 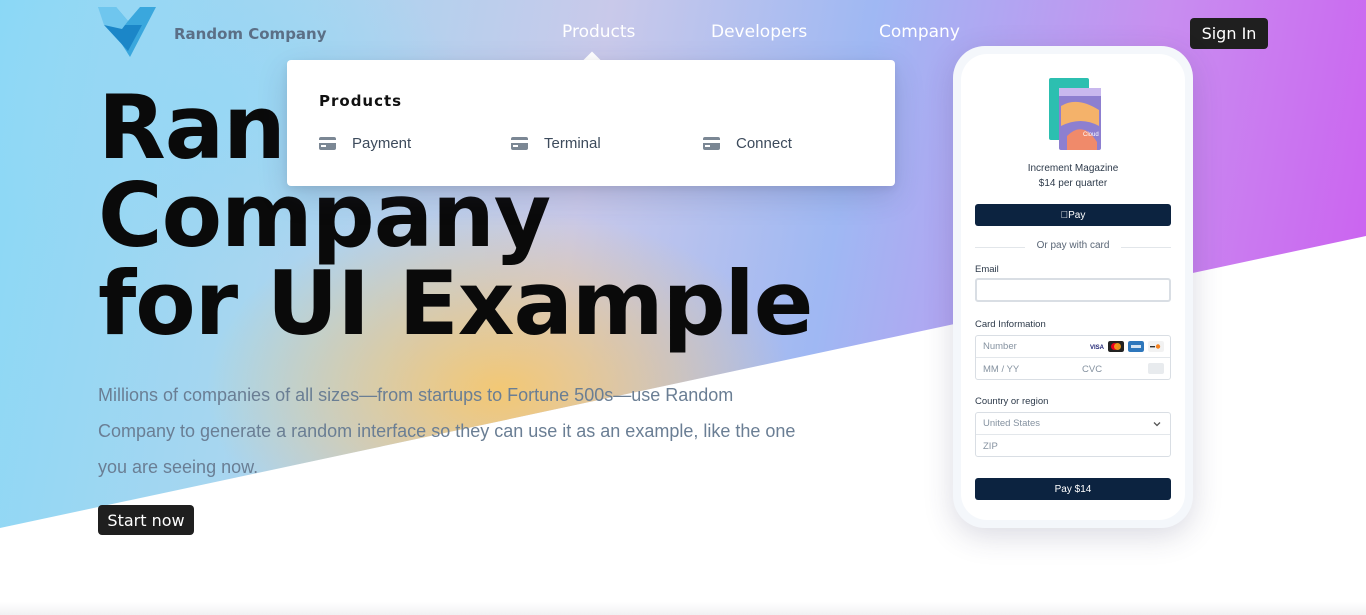 I want to click on visa-icon: VISA, so click(x=1096, y=346).